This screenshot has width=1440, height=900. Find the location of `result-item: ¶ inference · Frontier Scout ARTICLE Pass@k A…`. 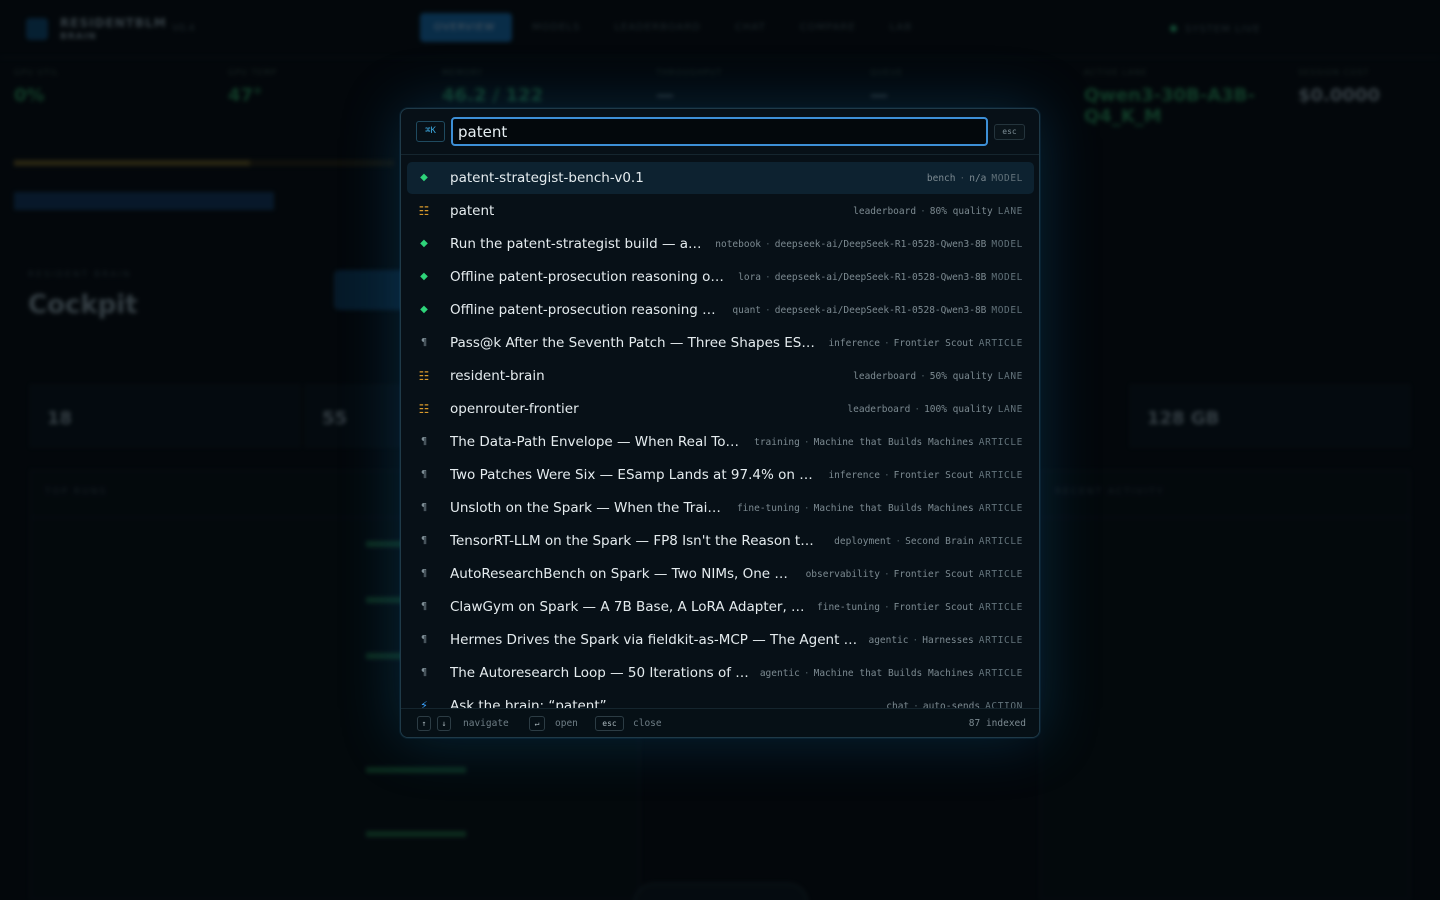

result-item: ¶ inference · Frontier Scout ARTICLE Pass@k A… is located at coordinates (720, 343).